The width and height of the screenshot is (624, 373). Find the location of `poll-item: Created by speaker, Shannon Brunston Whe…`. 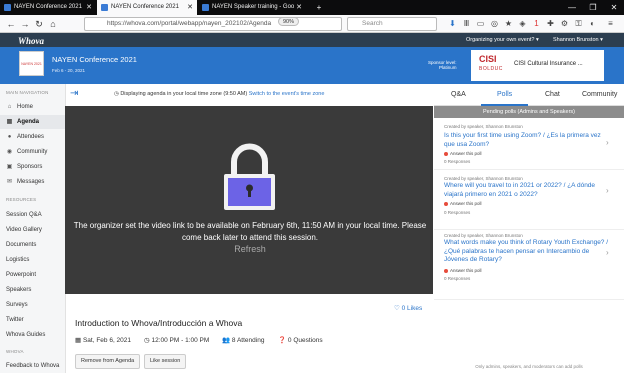

poll-item: Created by speaker, Shannon Brunston Whe… is located at coordinates (529, 200).